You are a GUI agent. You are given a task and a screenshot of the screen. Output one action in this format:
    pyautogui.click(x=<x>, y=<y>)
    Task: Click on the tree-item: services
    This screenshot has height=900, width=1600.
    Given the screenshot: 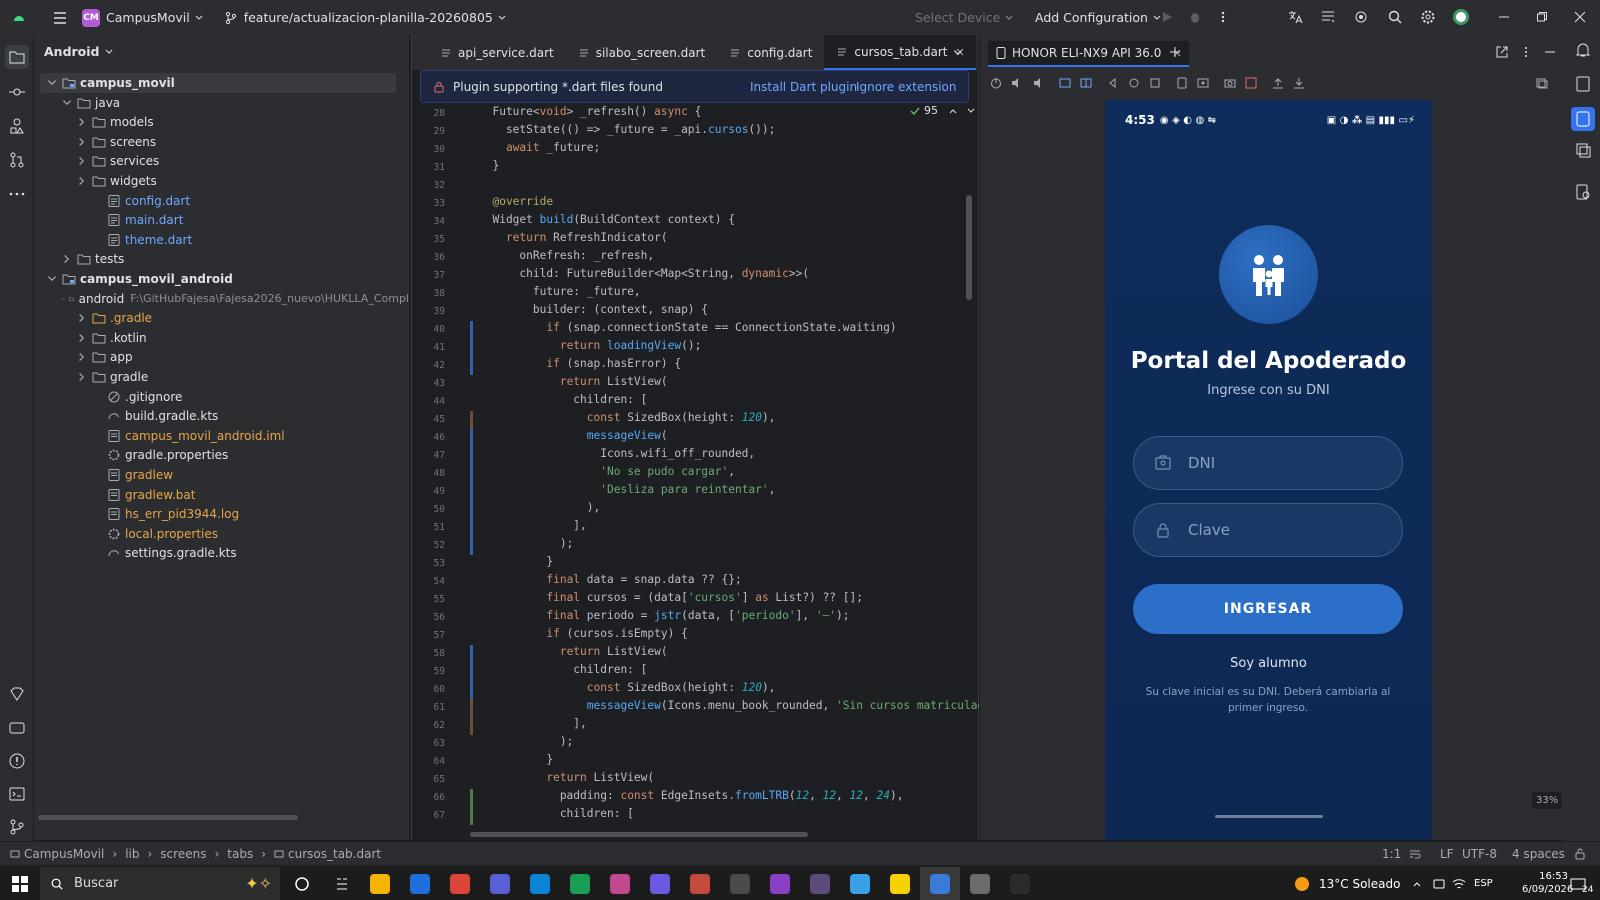 What is the action you would take?
    pyautogui.click(x=221, y=161)
    